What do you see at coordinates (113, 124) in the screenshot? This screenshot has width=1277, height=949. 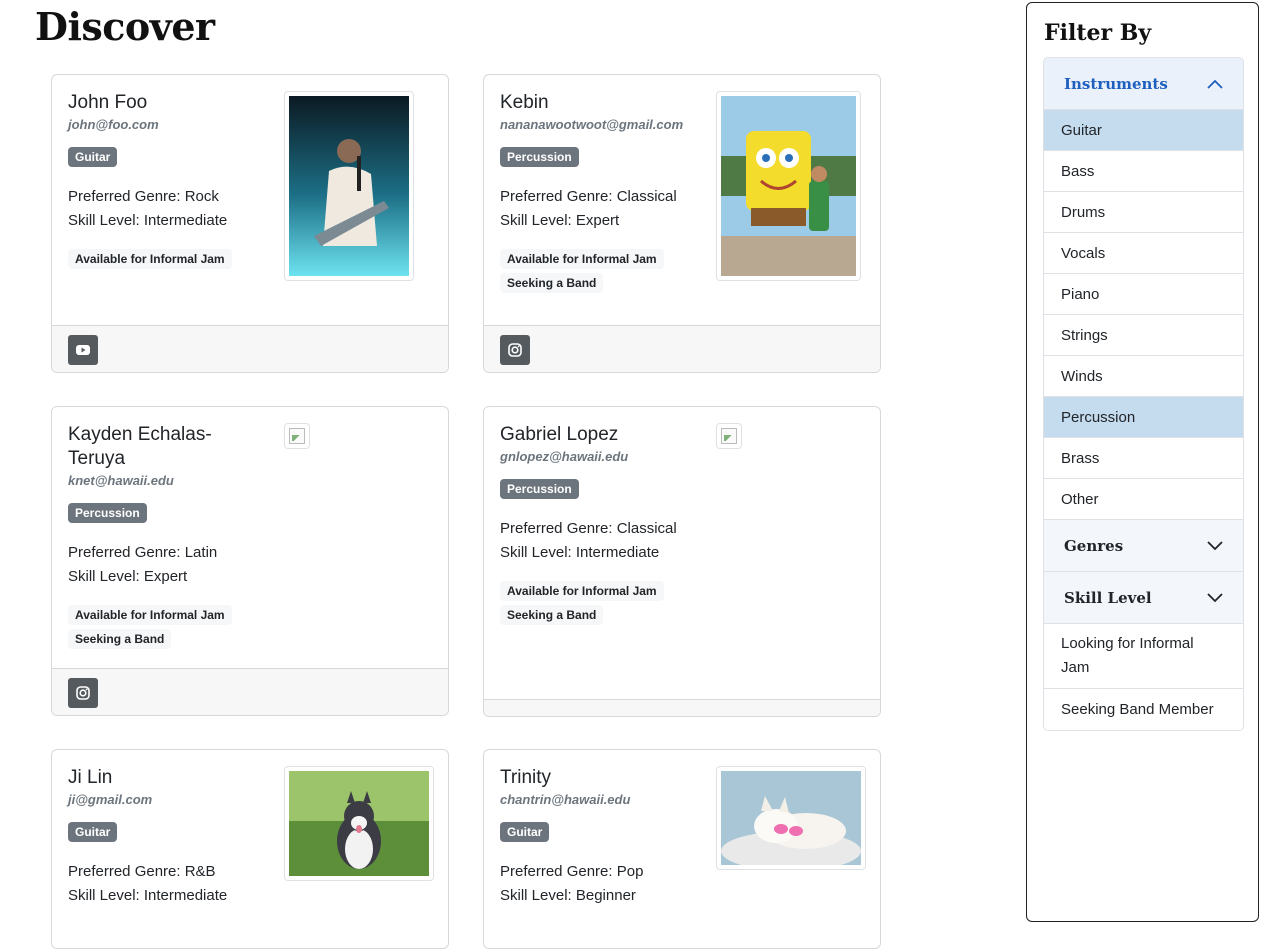 I see `musician-email: john@foo.com` at bounding box center [113, 124].